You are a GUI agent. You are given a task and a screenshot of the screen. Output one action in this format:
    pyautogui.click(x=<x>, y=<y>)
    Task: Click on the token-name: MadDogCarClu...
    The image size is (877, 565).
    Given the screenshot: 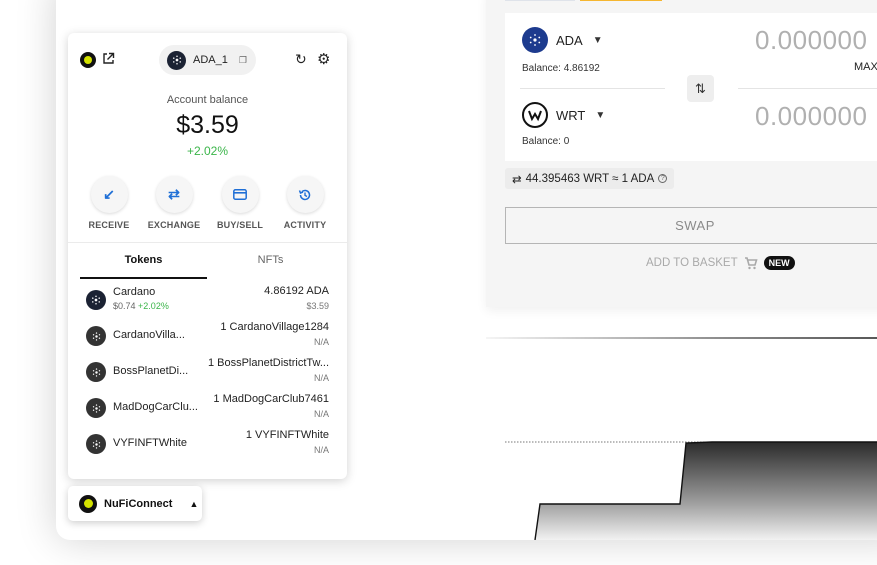 What is the action you would take?
    pyautogui.click(x=155, y=407)
    